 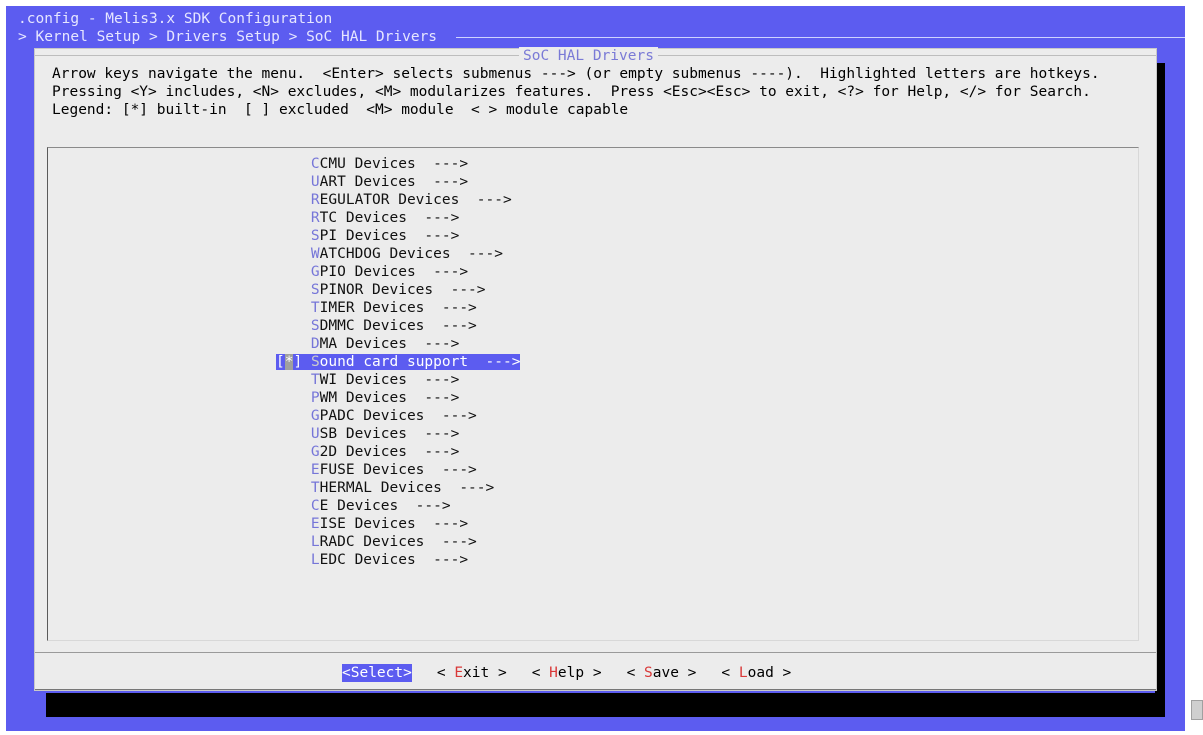 I want to click on menu-item-spinor: SPINOR Devices --->, so click(x=398, y=290).